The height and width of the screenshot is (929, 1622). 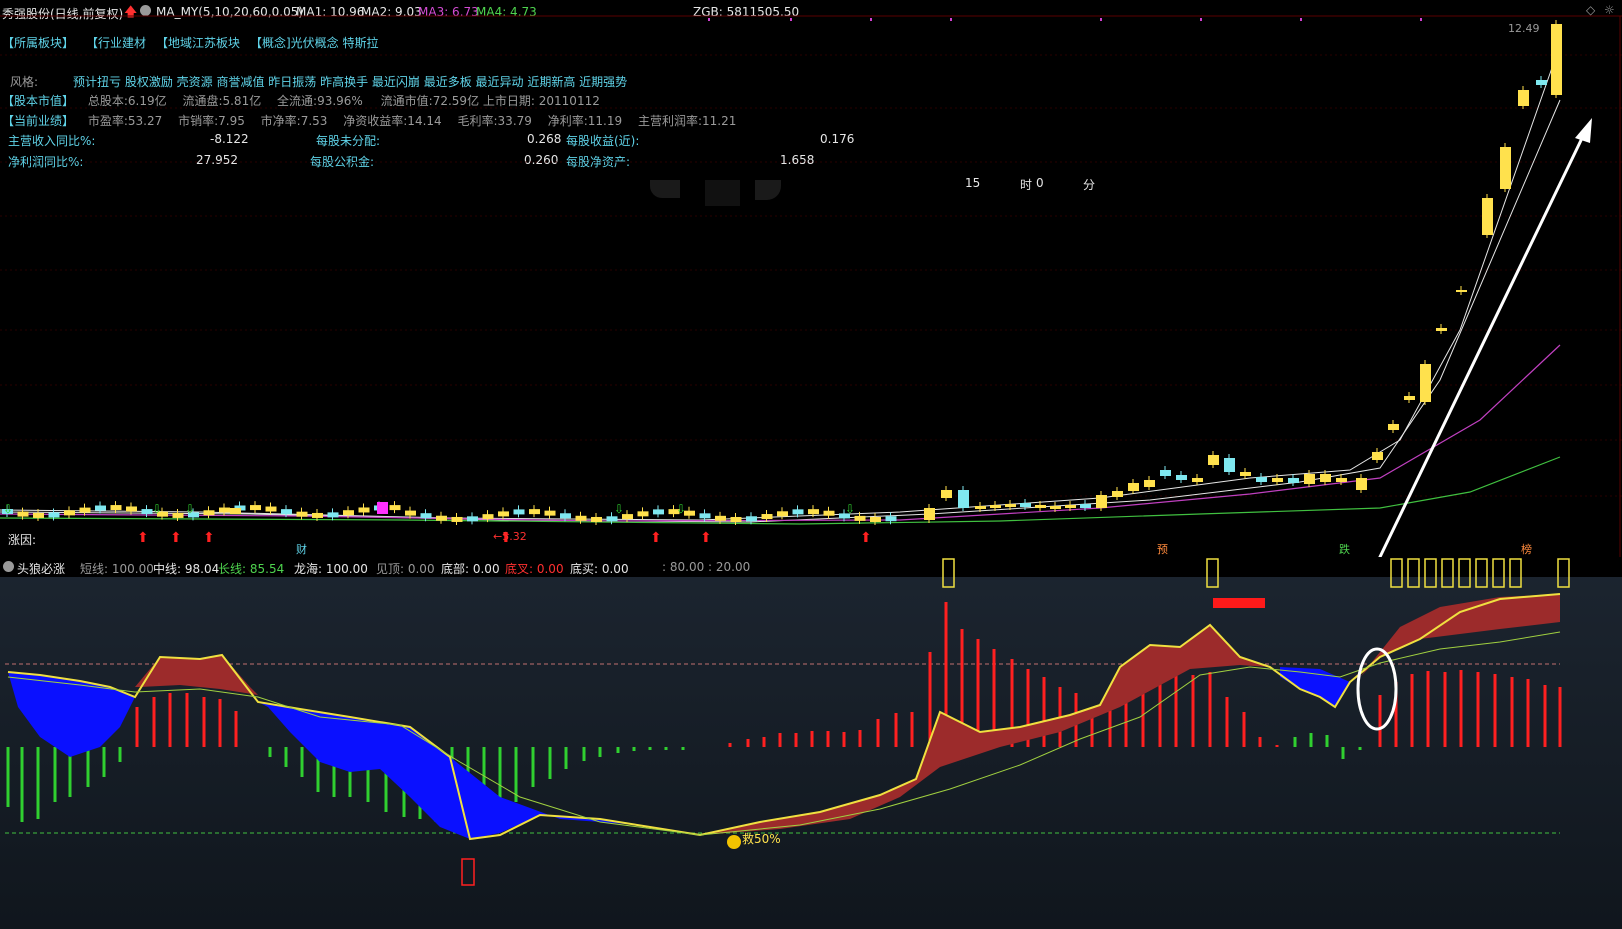 I want to click on tag-bang: 榜, so click(x=1526, y=549).